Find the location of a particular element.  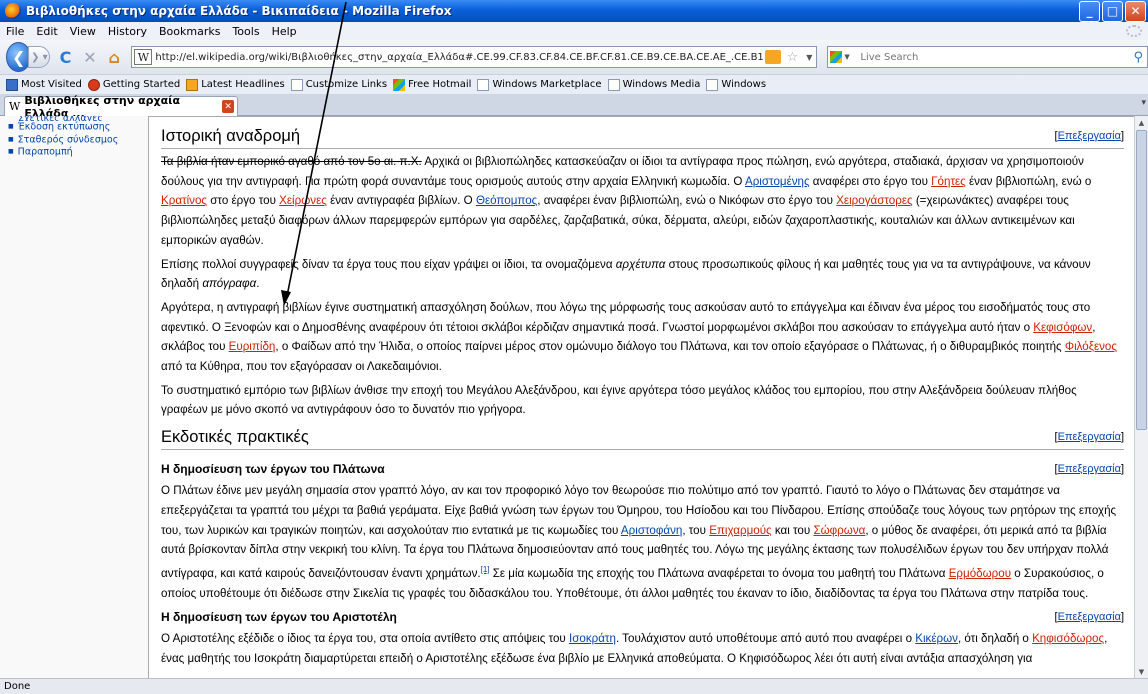

tab-bar: W Βιβλιοθήκες στην αρχαία Ελλάδα ... ✕ ▾ is located at coordinates (574, 107).